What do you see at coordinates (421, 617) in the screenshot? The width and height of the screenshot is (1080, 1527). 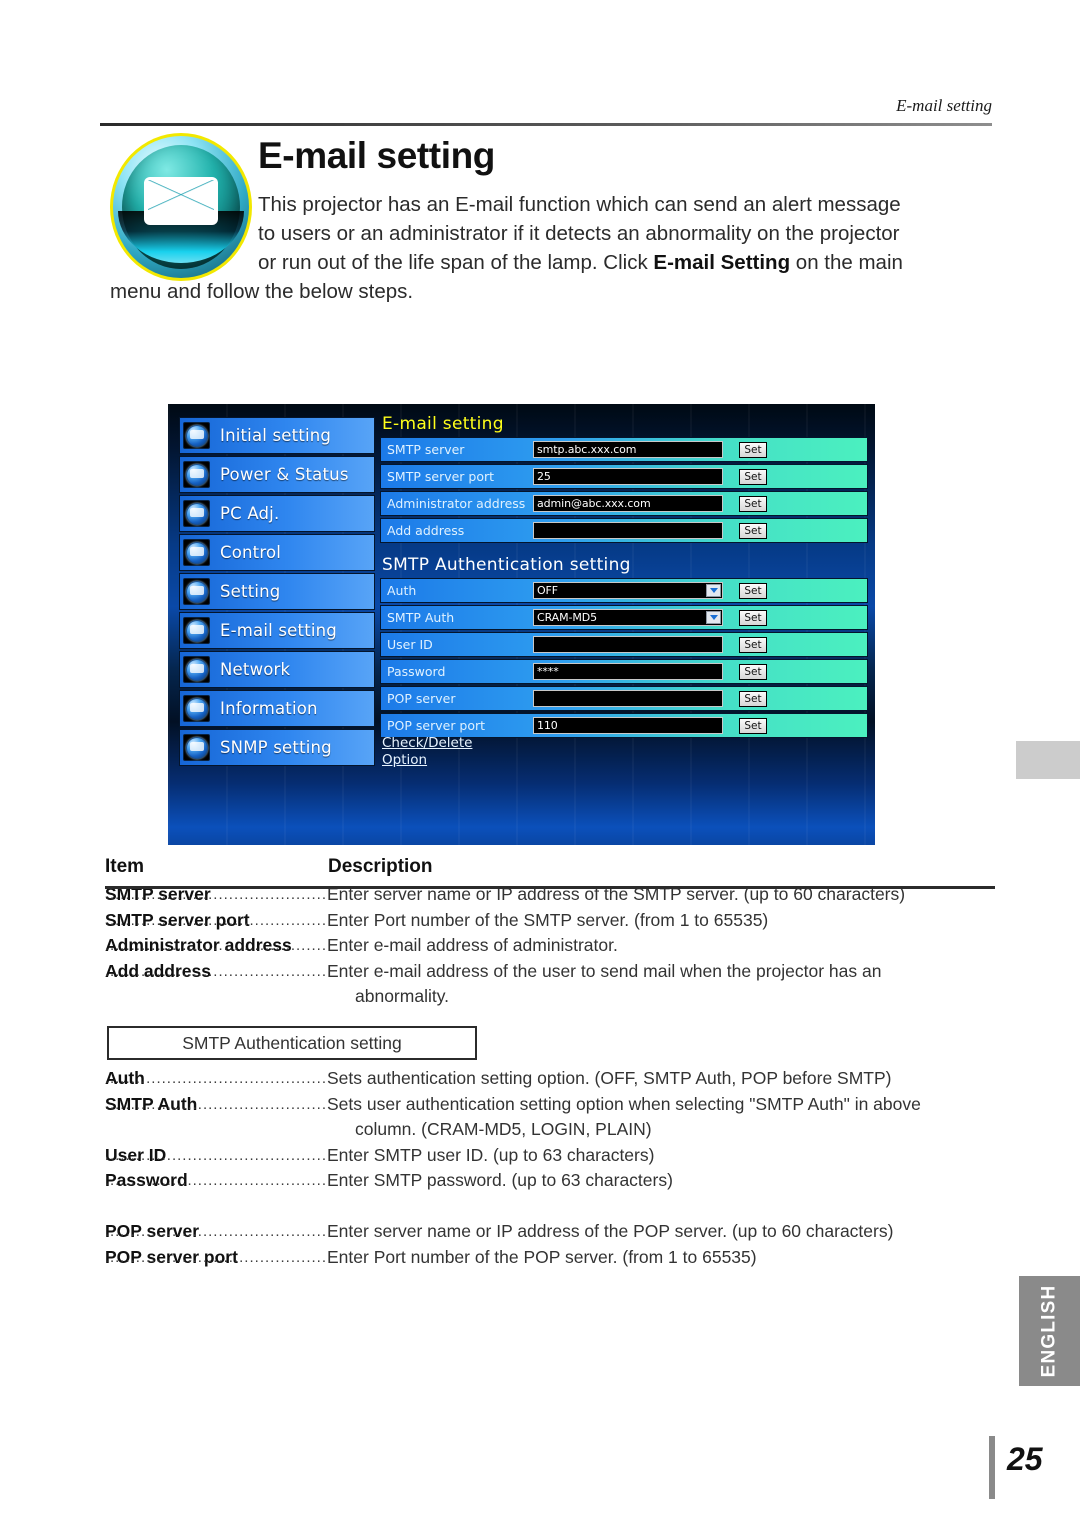 I see `field-label: SMTP Auth` at bounding box center [421, 617].